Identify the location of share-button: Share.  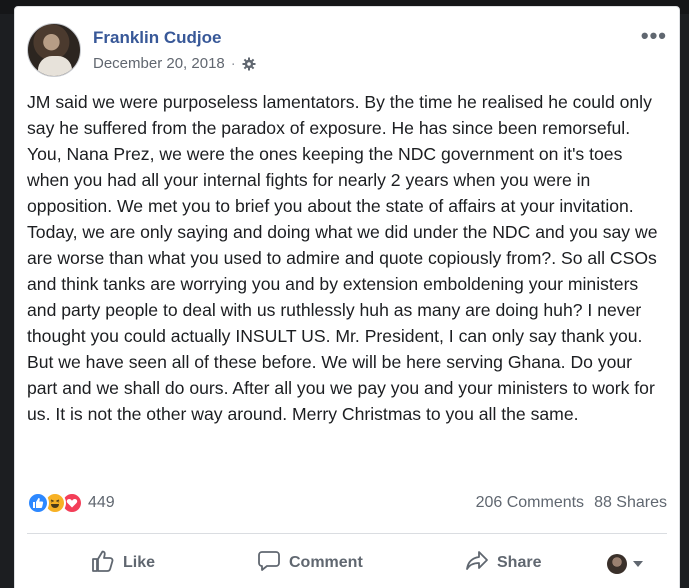
(503, 563).